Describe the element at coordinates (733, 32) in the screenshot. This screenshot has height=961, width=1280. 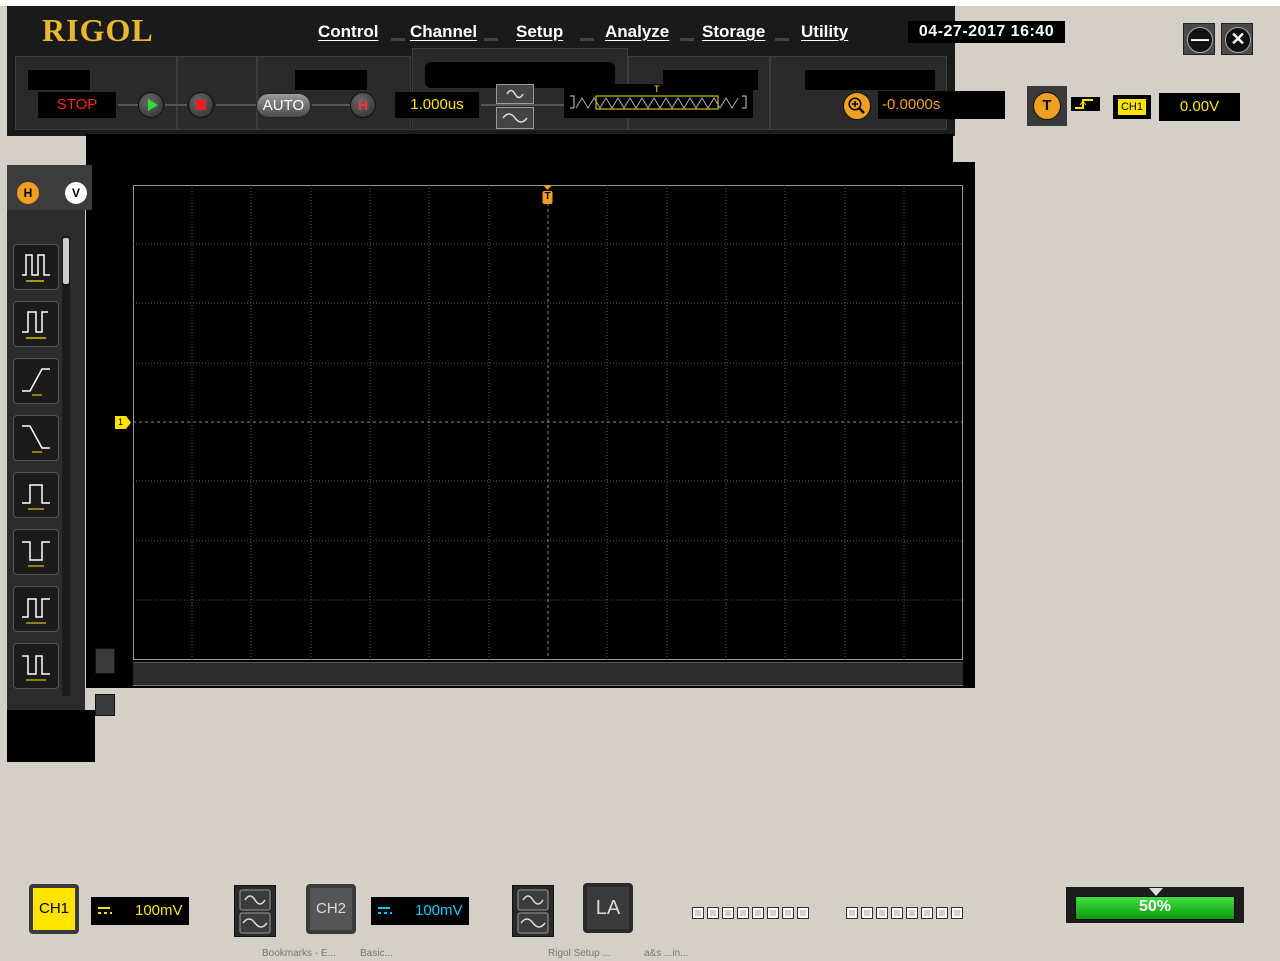
I see `menu-storage: Storage` at that location.